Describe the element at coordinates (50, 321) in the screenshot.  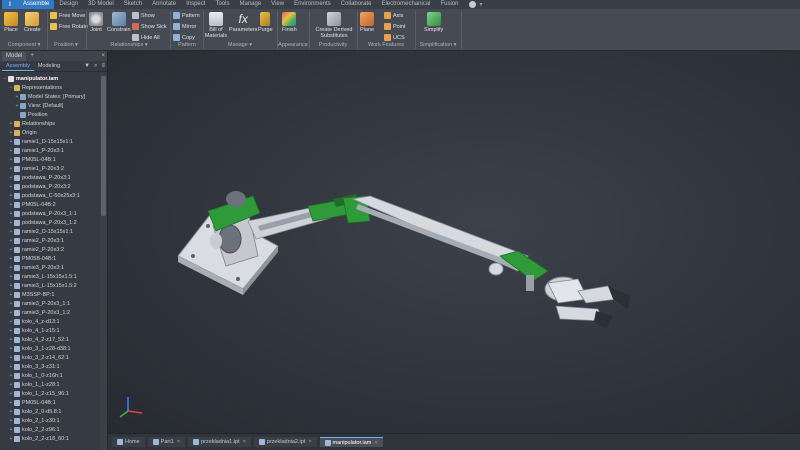
I see `tree-item: + kolo_4_z-d13:1` at that location.